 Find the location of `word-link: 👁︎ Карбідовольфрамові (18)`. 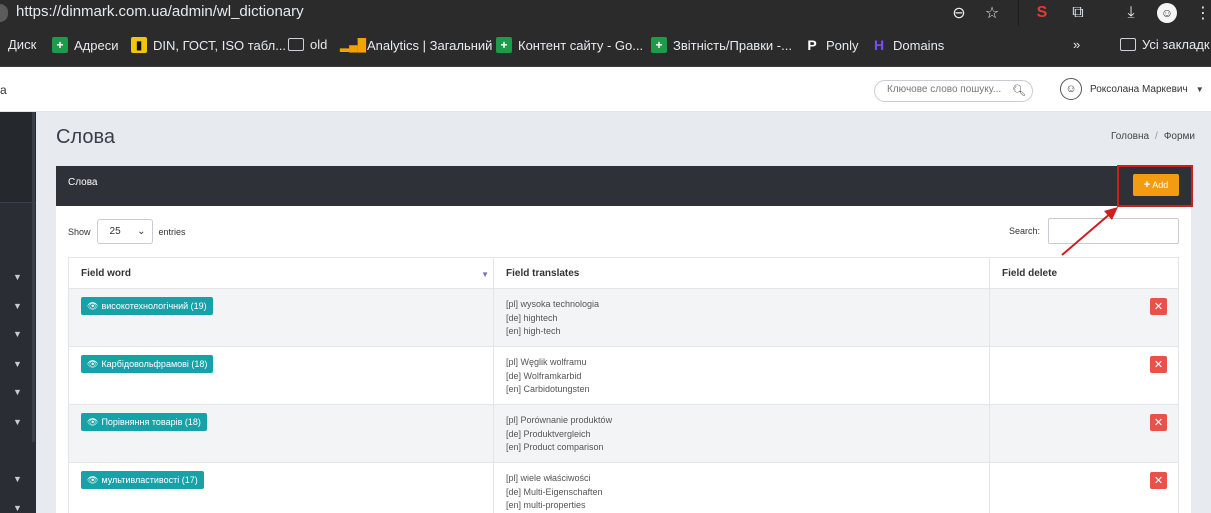

word-link: 👁︎ Карбідовольфрамові (18) is located at coordinates (147, 364).